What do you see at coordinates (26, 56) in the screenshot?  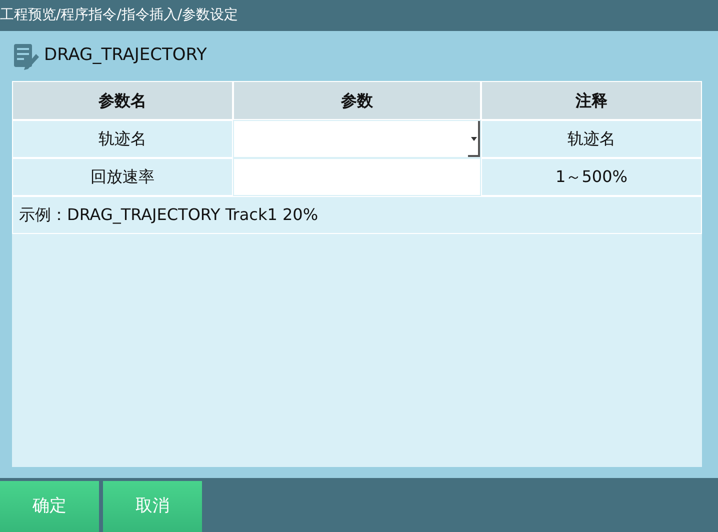 I see `document-edit-icon` at bounding box center [26, 56].